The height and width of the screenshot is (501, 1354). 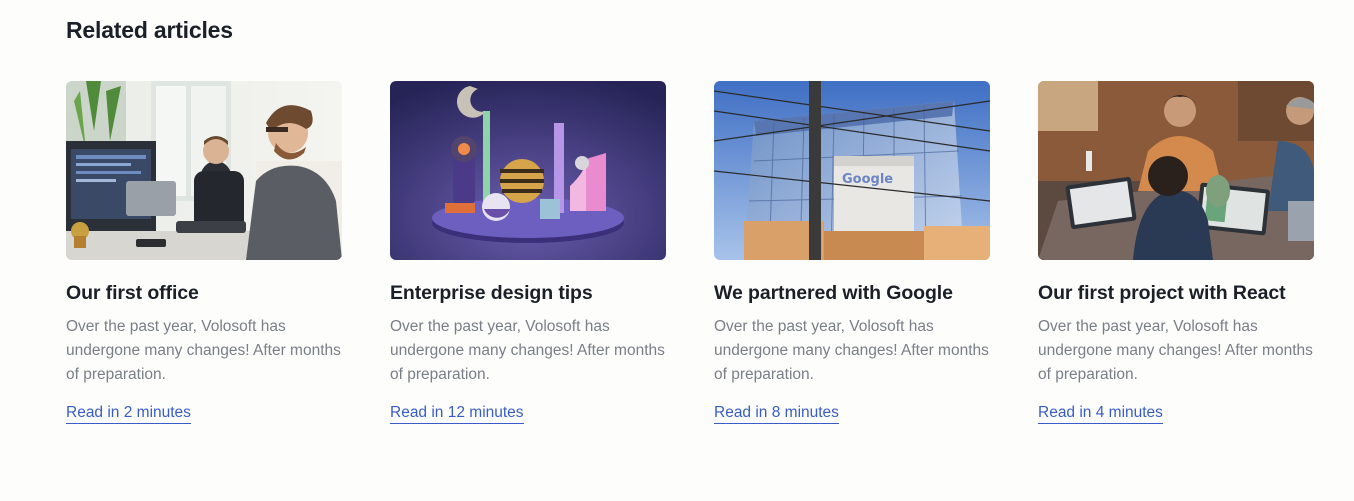 I want to click on read-time-link: Read in 8 minutes, so click(x=776, y=413).